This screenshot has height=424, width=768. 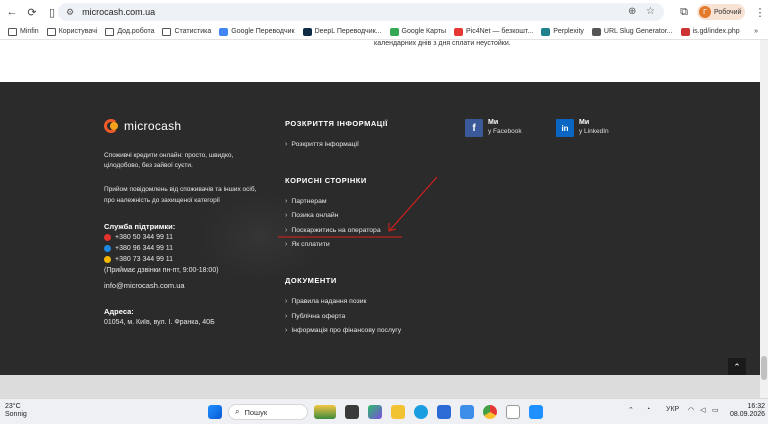 What do you see at coordinates (672, 409) in the screenshot?
I see `language-indicator: УКР` at bounding box center [672, 409].